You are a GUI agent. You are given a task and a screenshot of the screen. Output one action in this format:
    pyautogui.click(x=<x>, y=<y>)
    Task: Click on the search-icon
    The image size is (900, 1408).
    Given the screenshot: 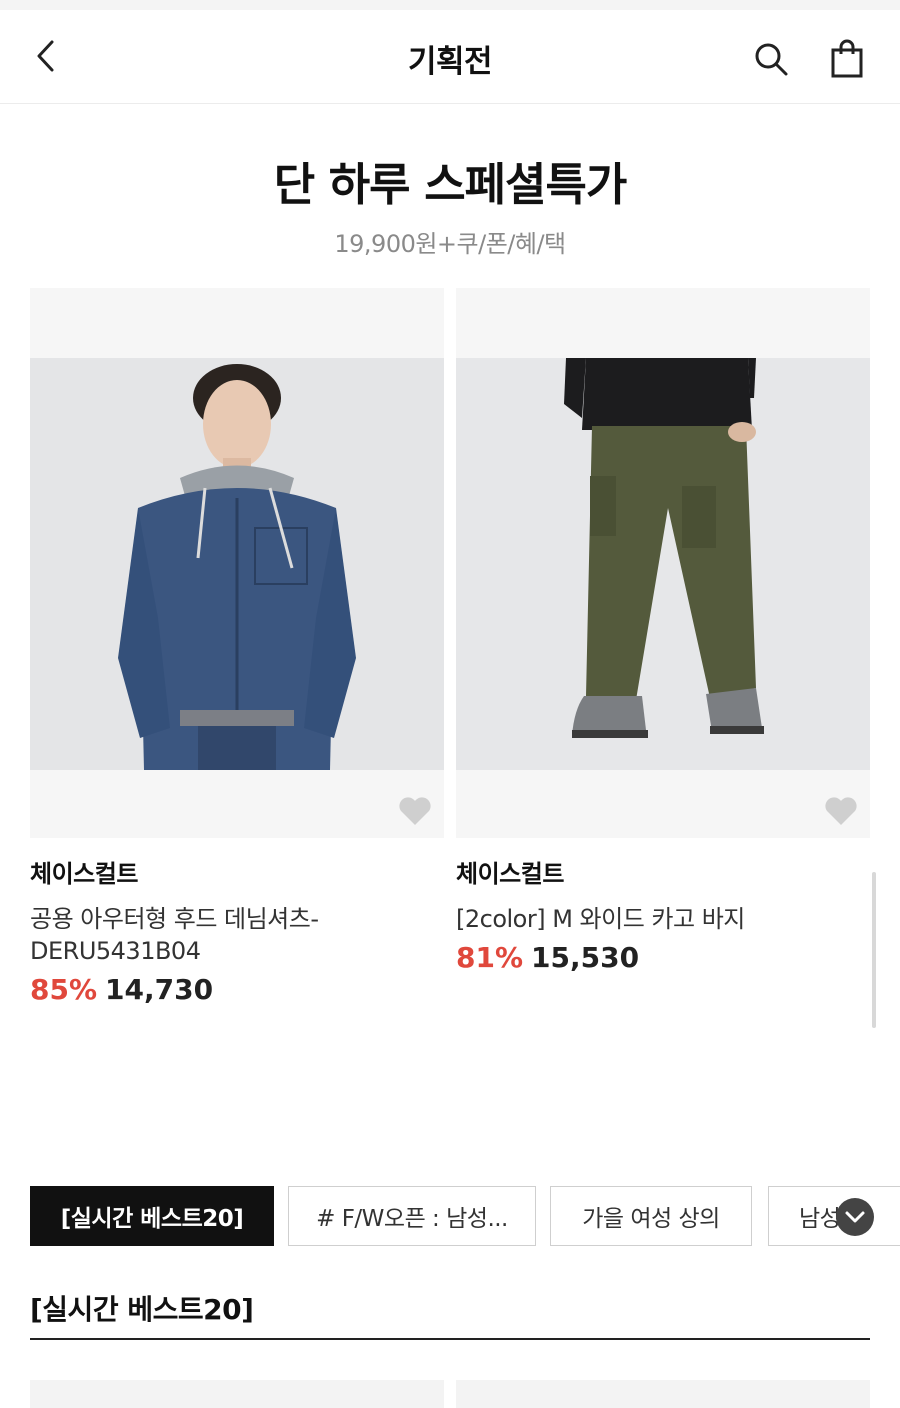 What is the action you would take?
    pyautogui.click(x=771, y=59)
    